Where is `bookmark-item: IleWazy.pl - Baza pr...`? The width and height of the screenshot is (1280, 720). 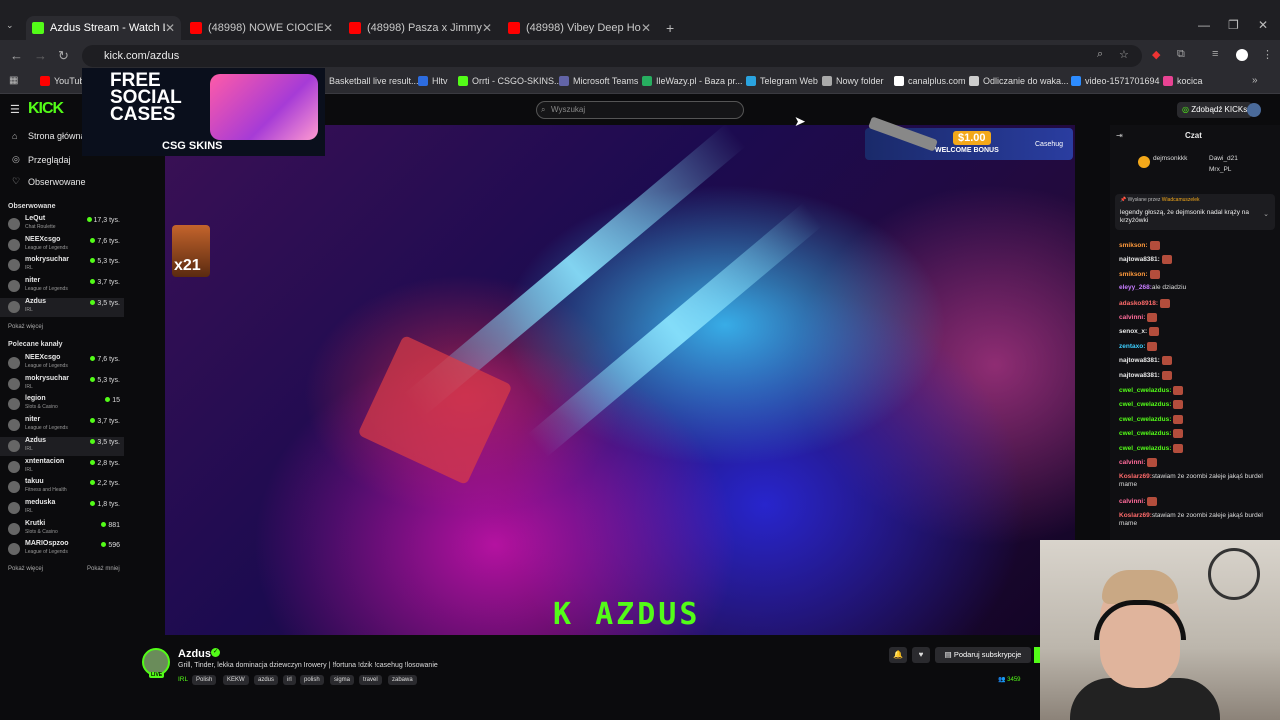 bookmark-item: IleWazy.pl - Baza pr... is located at coordinates (692, 81).